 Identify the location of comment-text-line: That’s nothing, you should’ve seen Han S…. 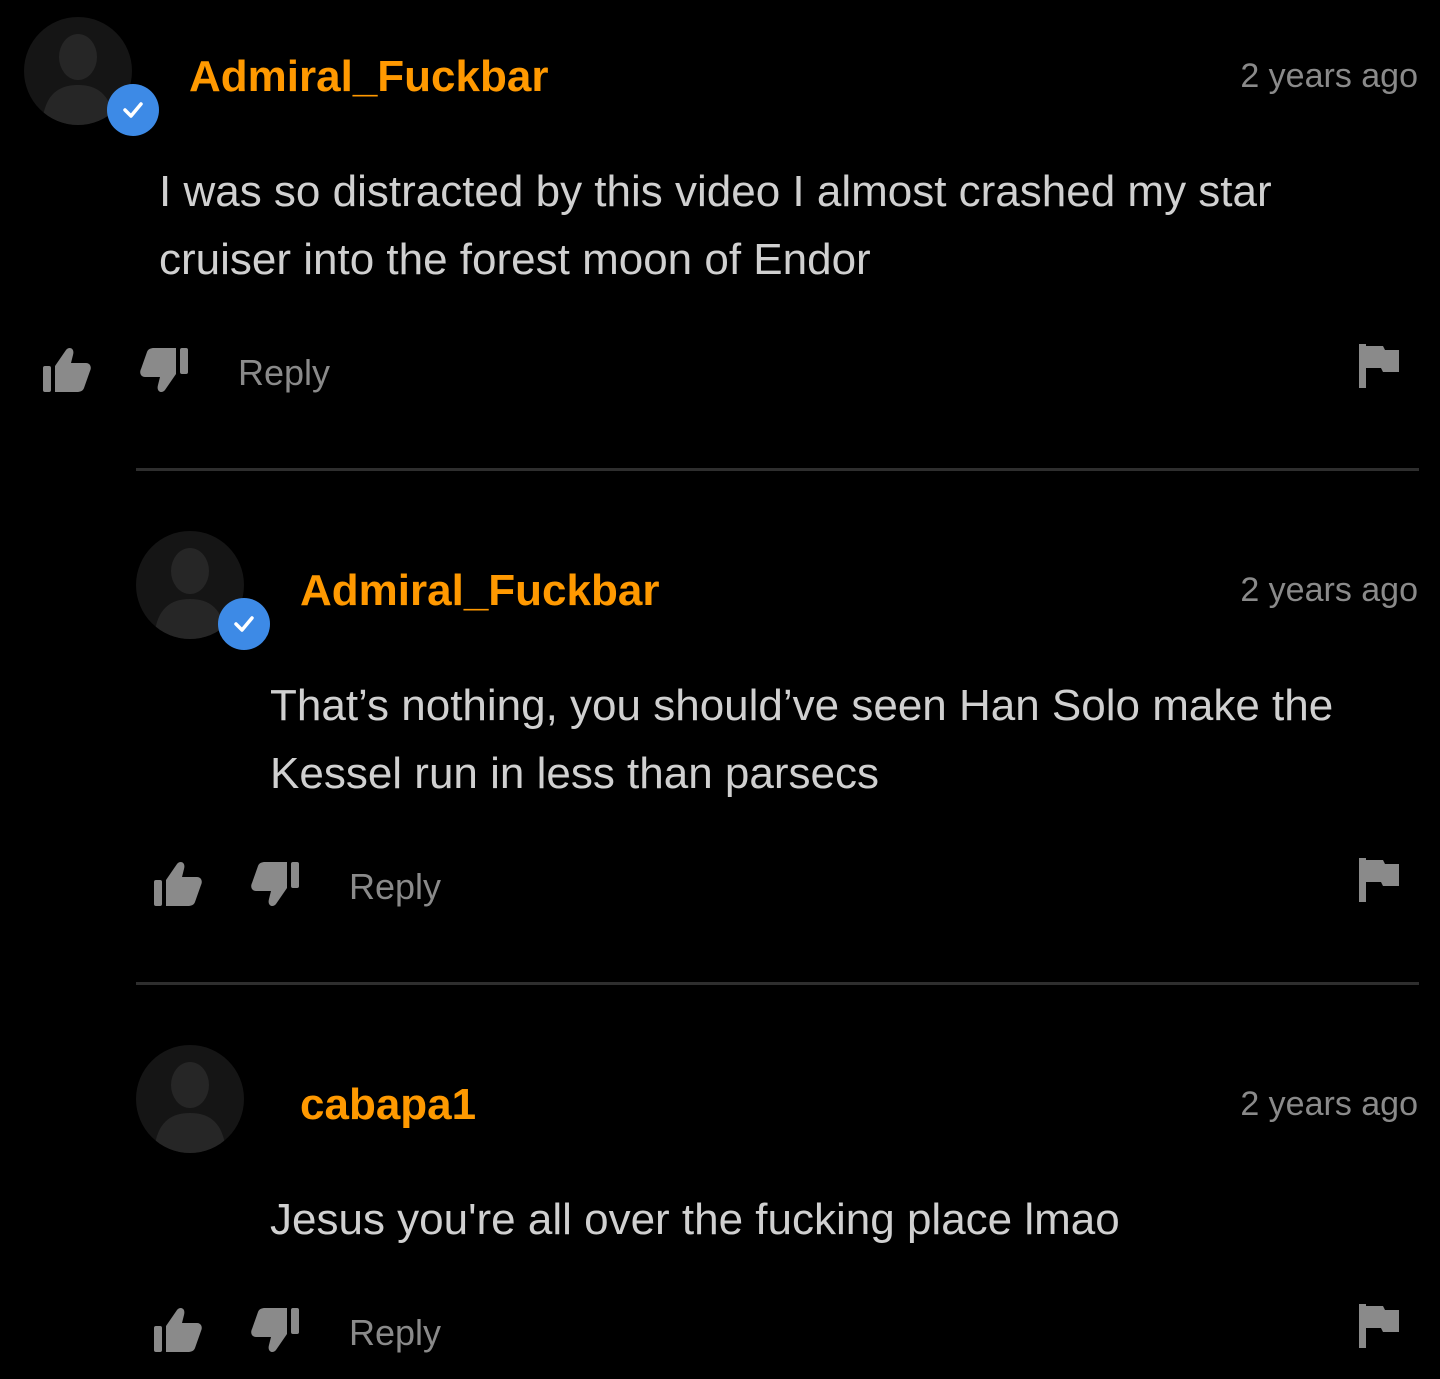
(802, 705).